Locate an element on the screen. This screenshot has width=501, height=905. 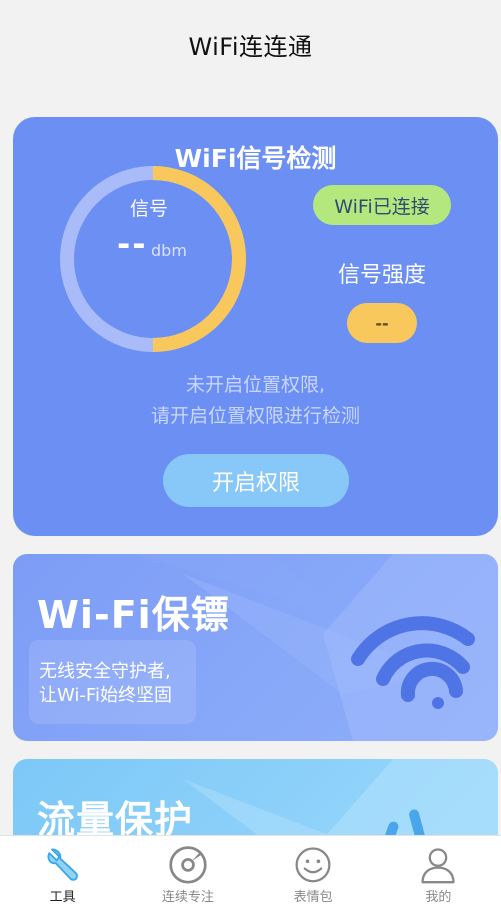
tab-label: 连续专注 is located at coordinates (187, 897).